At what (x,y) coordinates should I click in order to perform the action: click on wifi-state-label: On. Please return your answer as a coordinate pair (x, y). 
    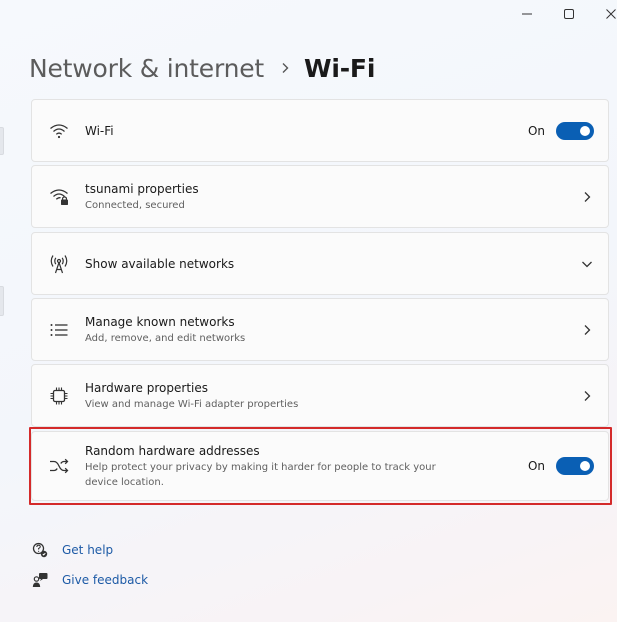
    Looking at the image, I should click on (536, 130).